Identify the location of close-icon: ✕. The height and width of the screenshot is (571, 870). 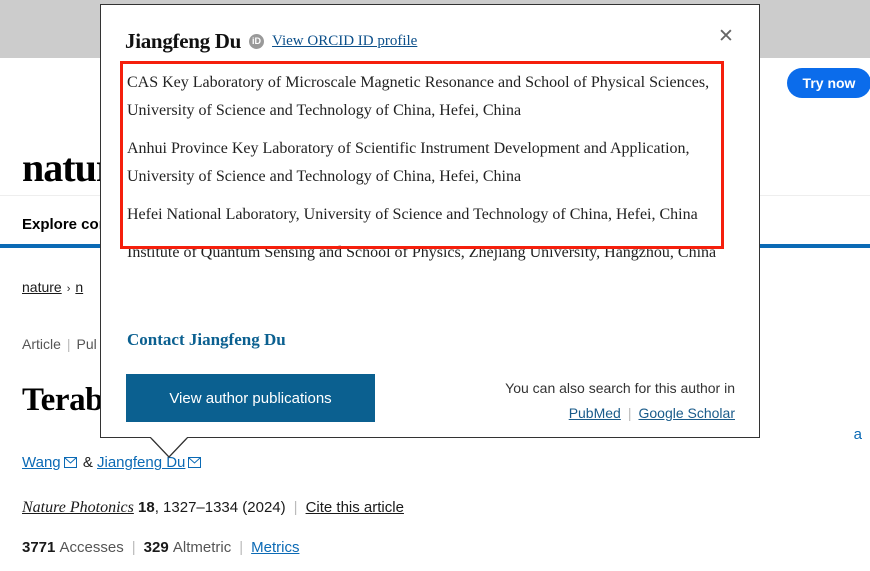
(726, 36).